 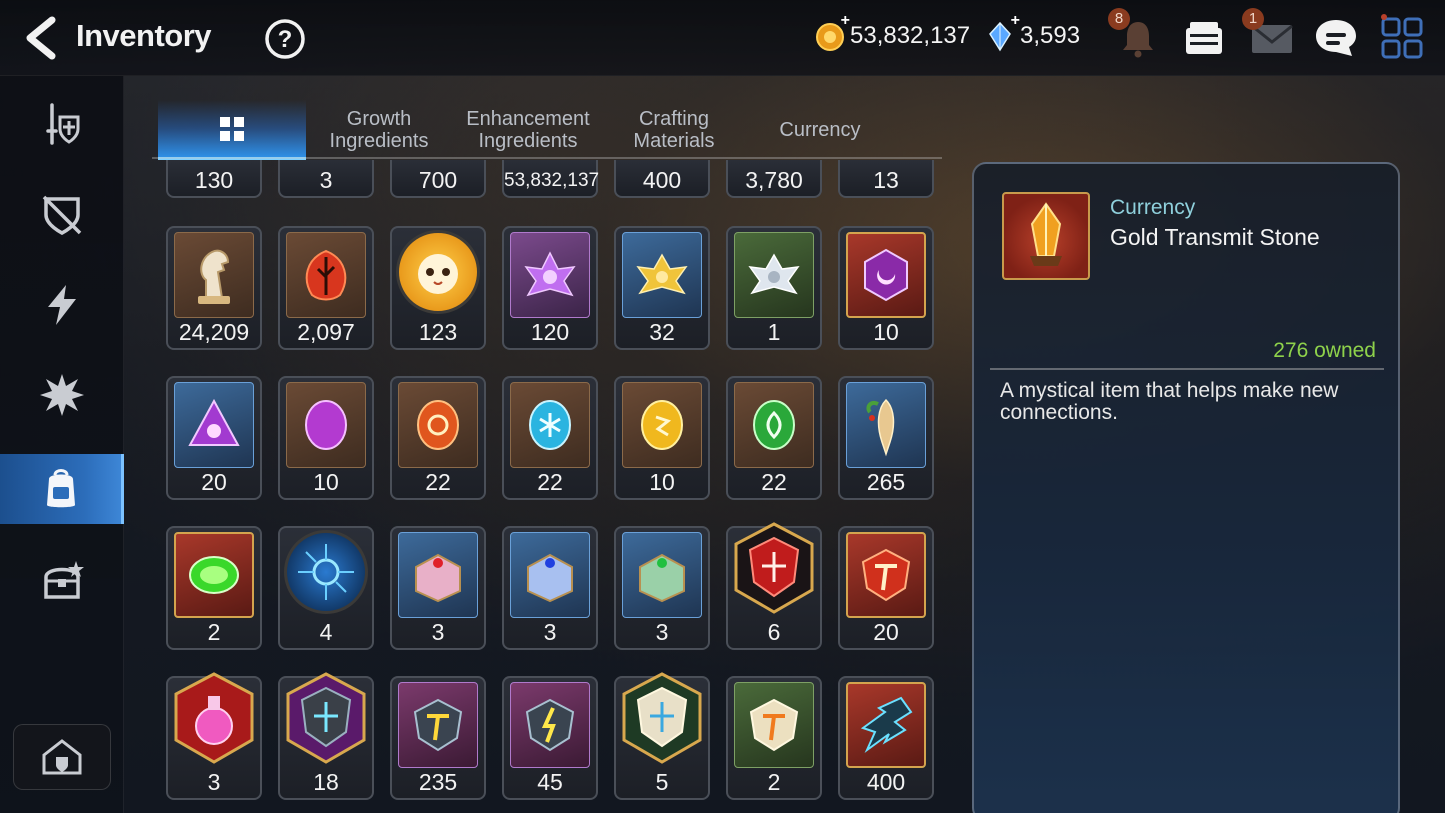 What do you see at coordinates (662, 425) in the screenshot?
I see `yellow-oval-rune-icon` at bounding box center [662, 425].